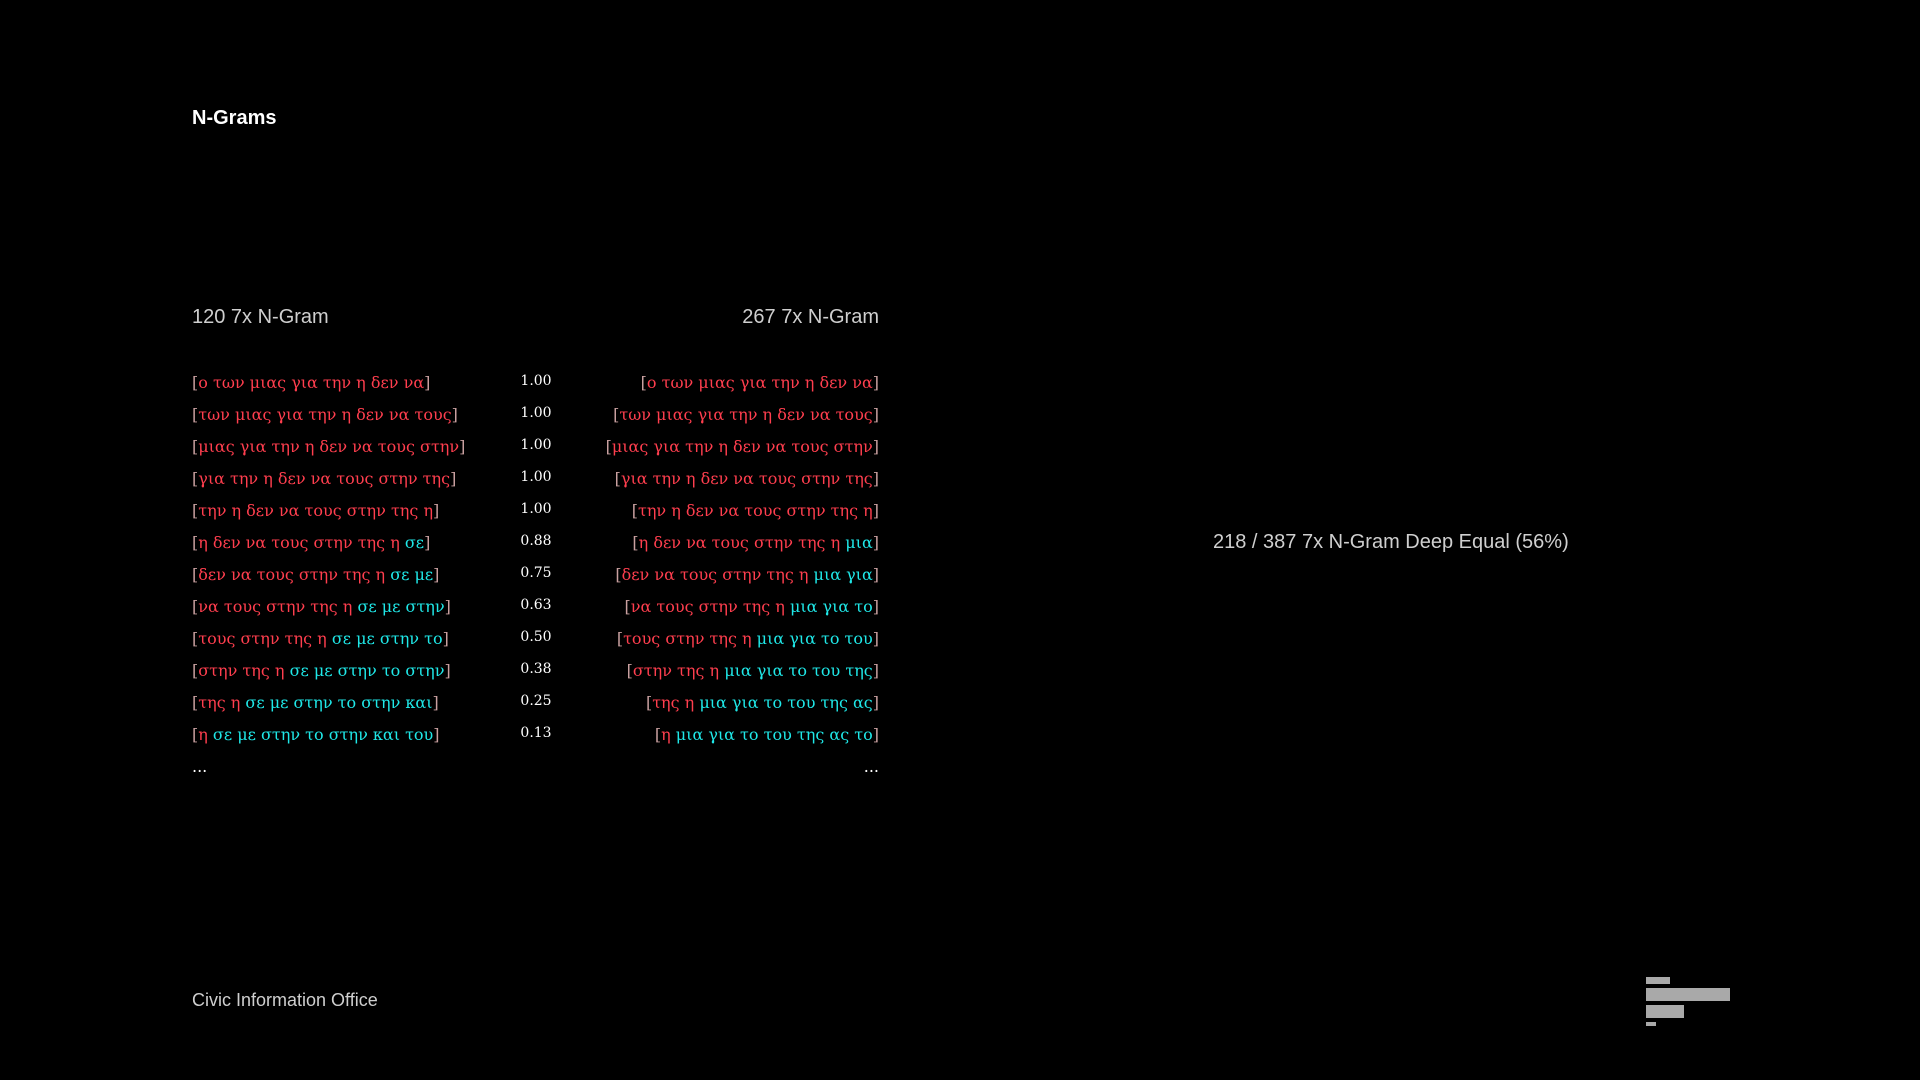  I want to click on deep-equal-summary: 218 / 387 7x N-Gram Deep Equal (56%), so click(1391, 542).